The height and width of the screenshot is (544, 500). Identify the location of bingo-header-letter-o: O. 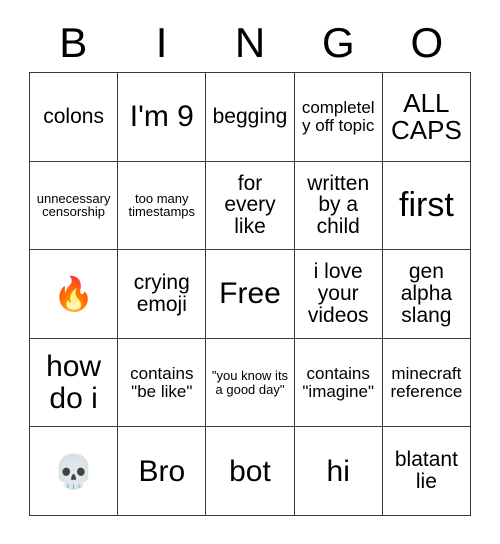
(427, 42).